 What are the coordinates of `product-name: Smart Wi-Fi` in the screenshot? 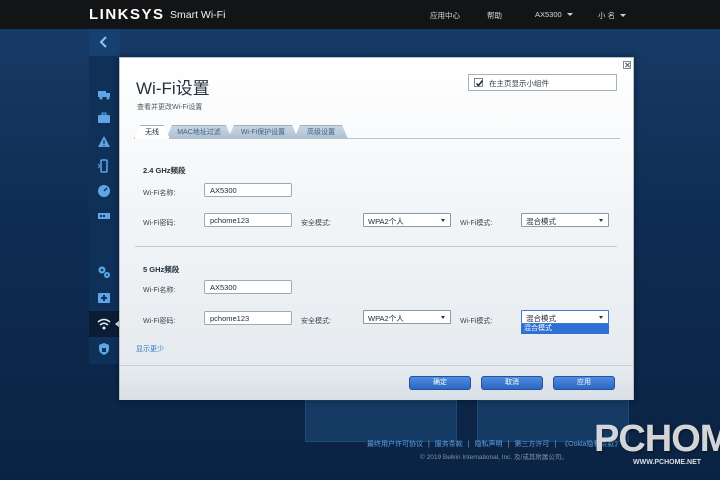 It's located at (198, 15).